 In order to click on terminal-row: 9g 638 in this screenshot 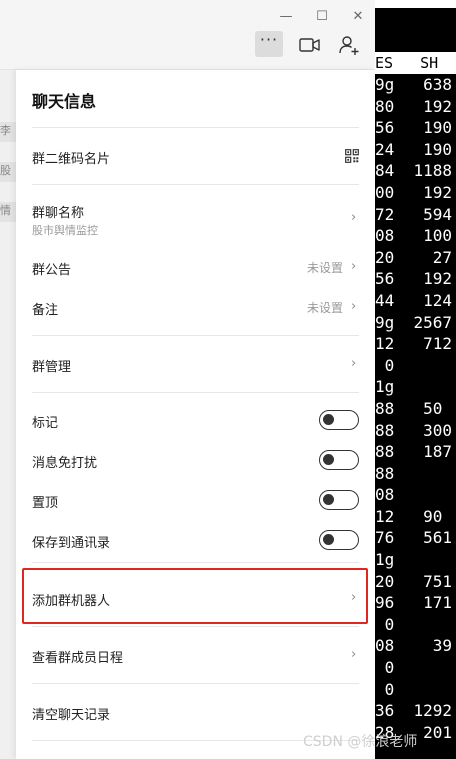, I will do `click(414, 84)`.